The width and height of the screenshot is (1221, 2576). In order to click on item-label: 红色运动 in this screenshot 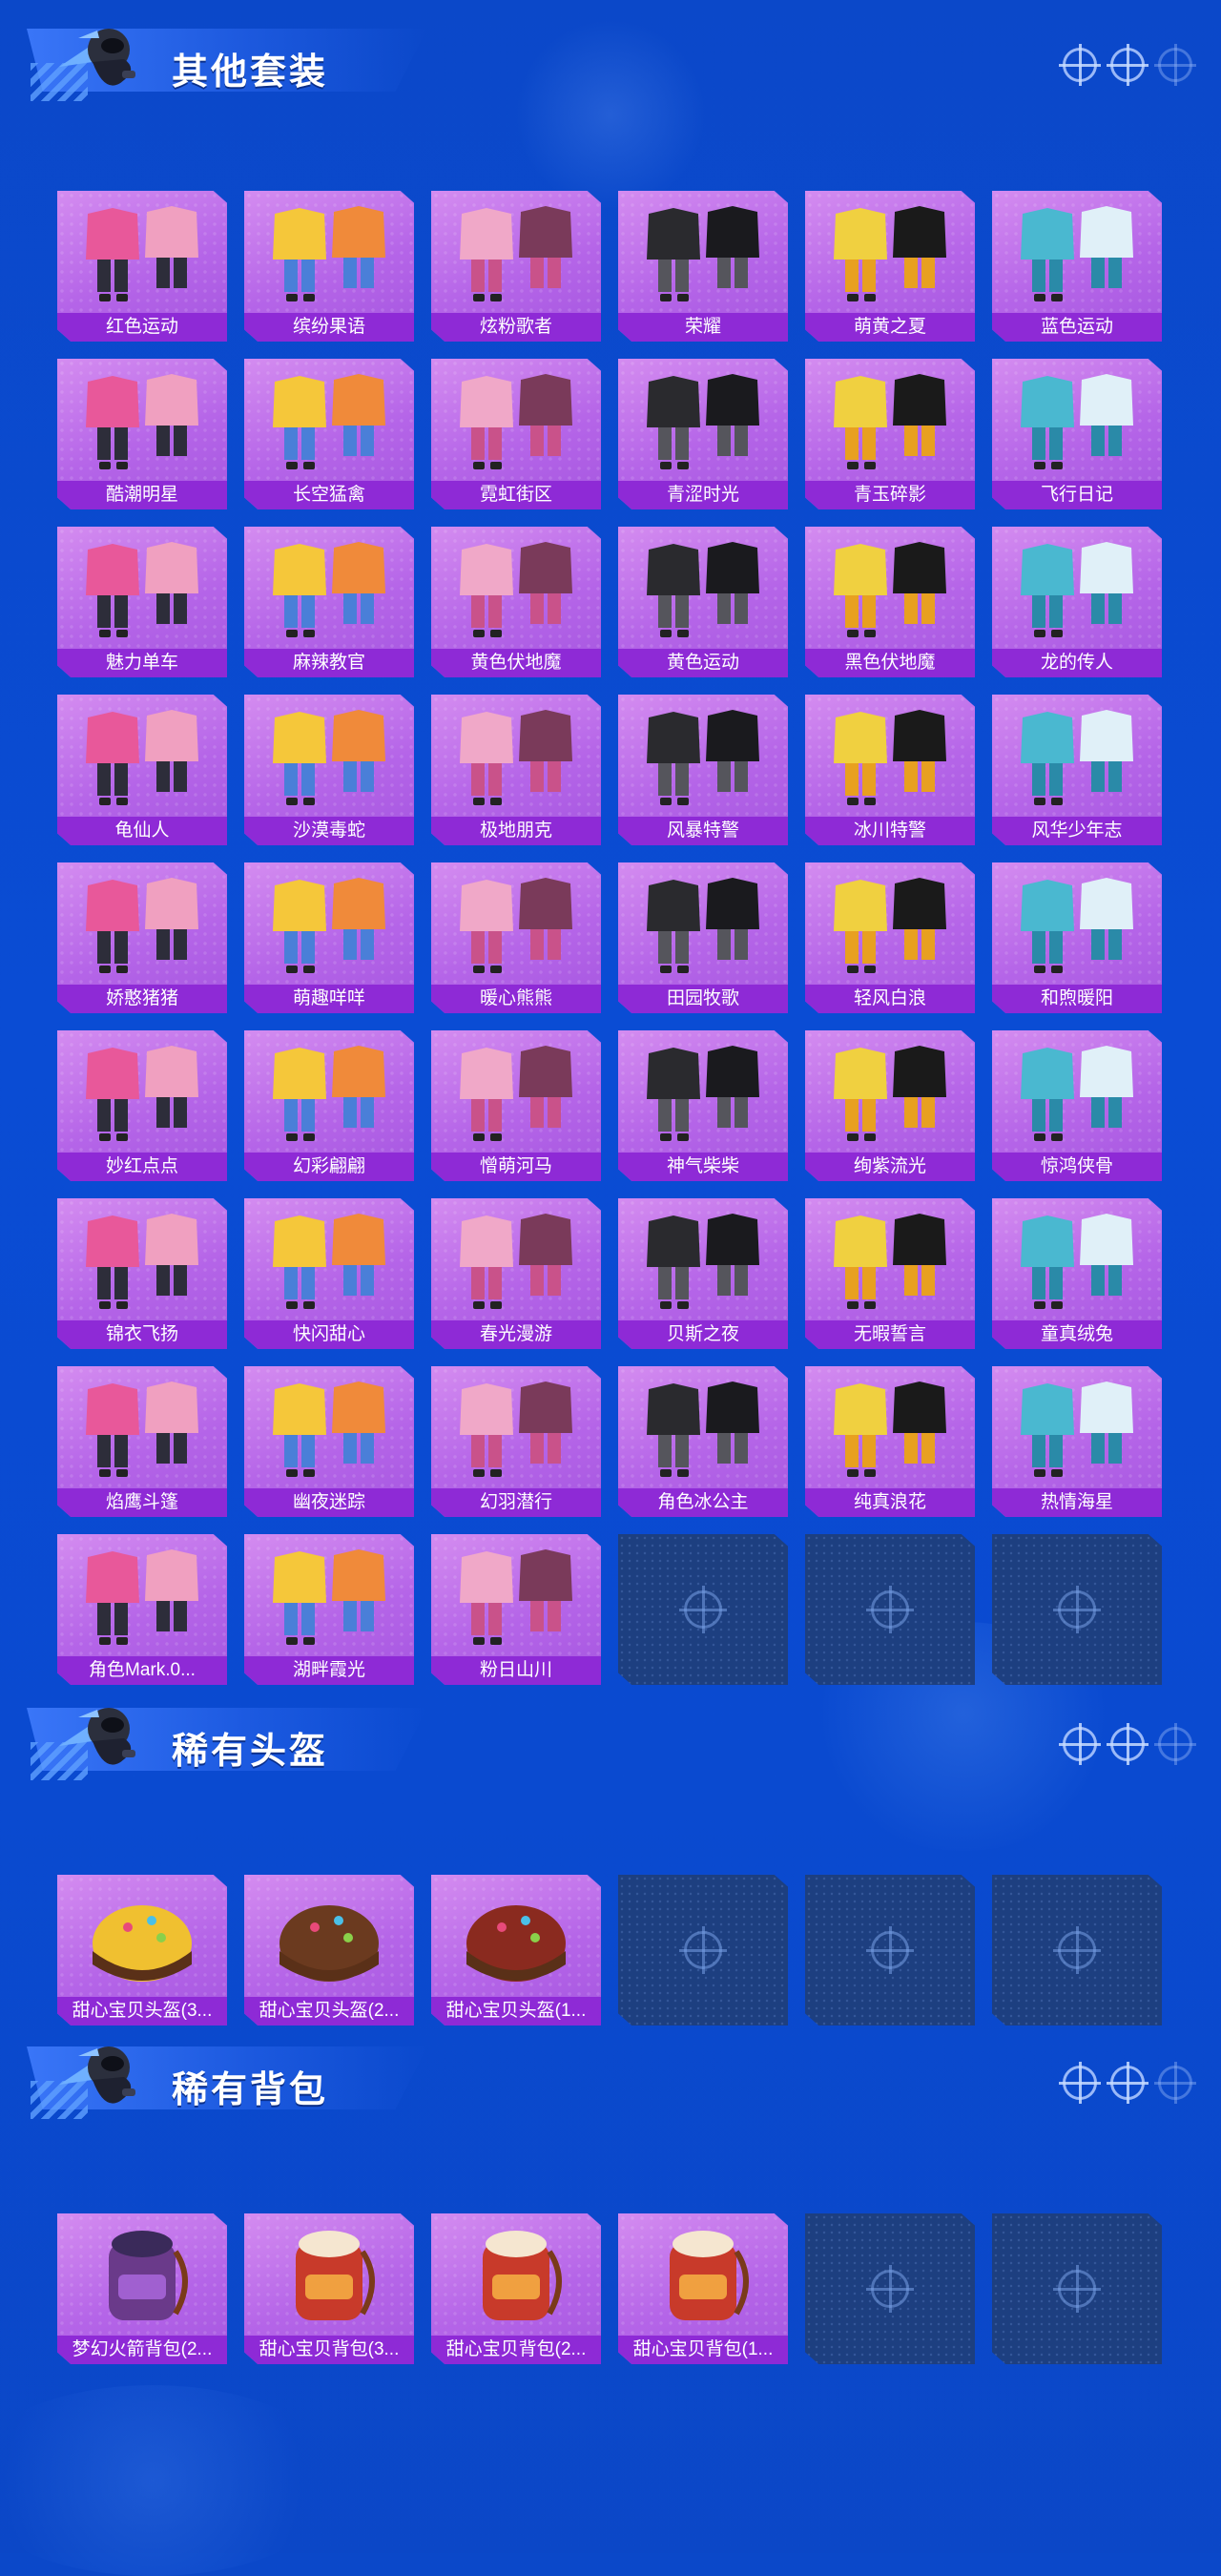, I will do `click(142, 327)`.